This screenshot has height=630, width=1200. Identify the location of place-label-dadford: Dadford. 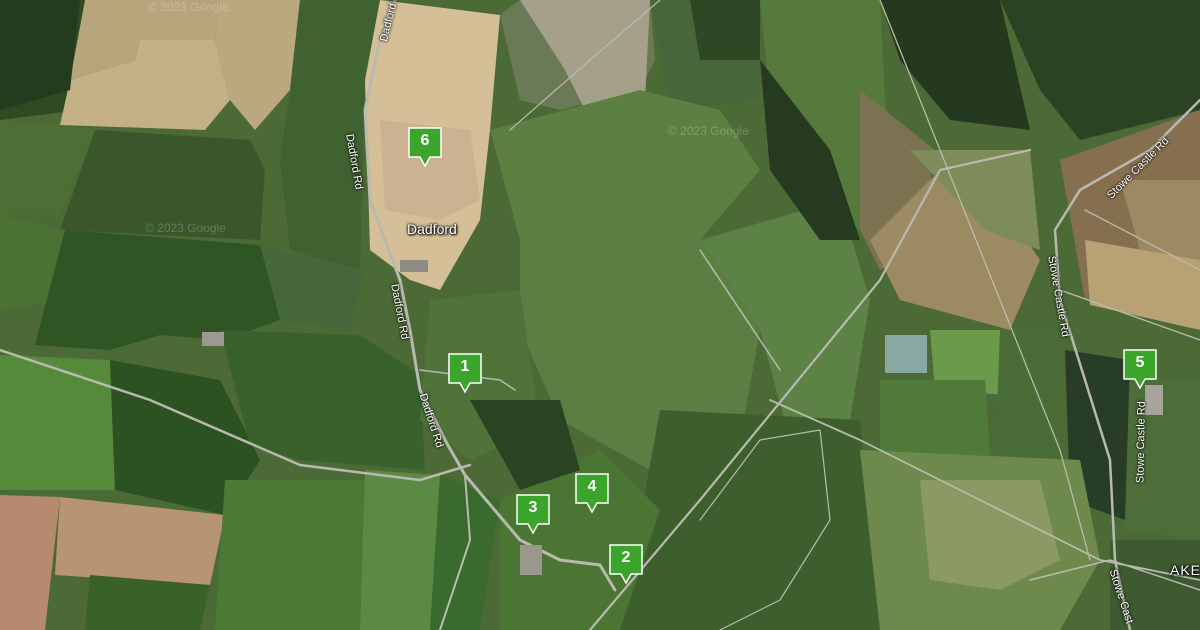
(432, 229).